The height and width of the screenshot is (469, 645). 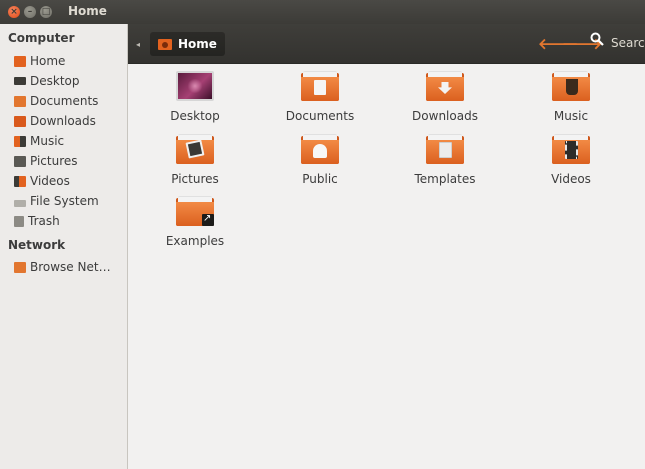 What do you see at coordinates (63, 121) in the screenshot?
I see `sidebar-item-label: Downloads` at bounding box center [63, 121].